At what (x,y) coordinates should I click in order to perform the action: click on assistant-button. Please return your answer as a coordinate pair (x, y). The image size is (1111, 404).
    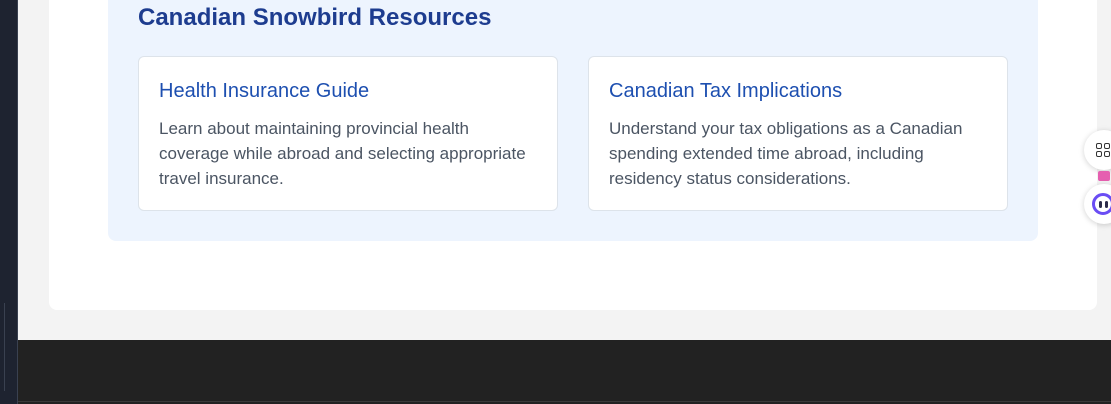
    Looking at the image, I should click on (1097, 204).